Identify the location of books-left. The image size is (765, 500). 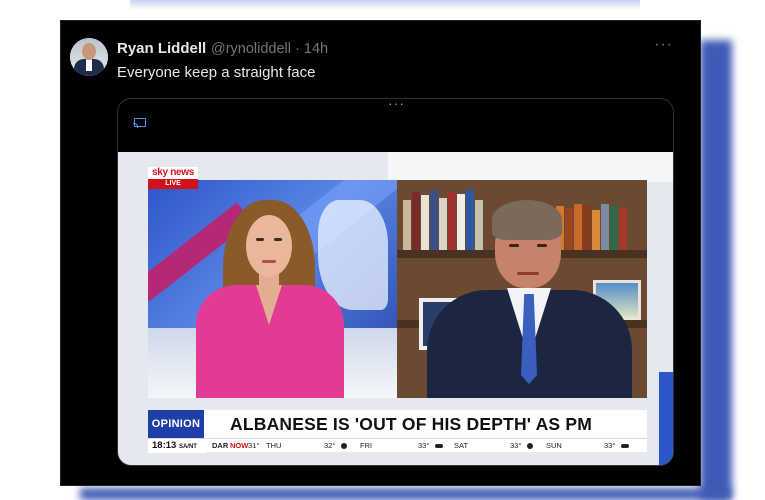
(448, 219).